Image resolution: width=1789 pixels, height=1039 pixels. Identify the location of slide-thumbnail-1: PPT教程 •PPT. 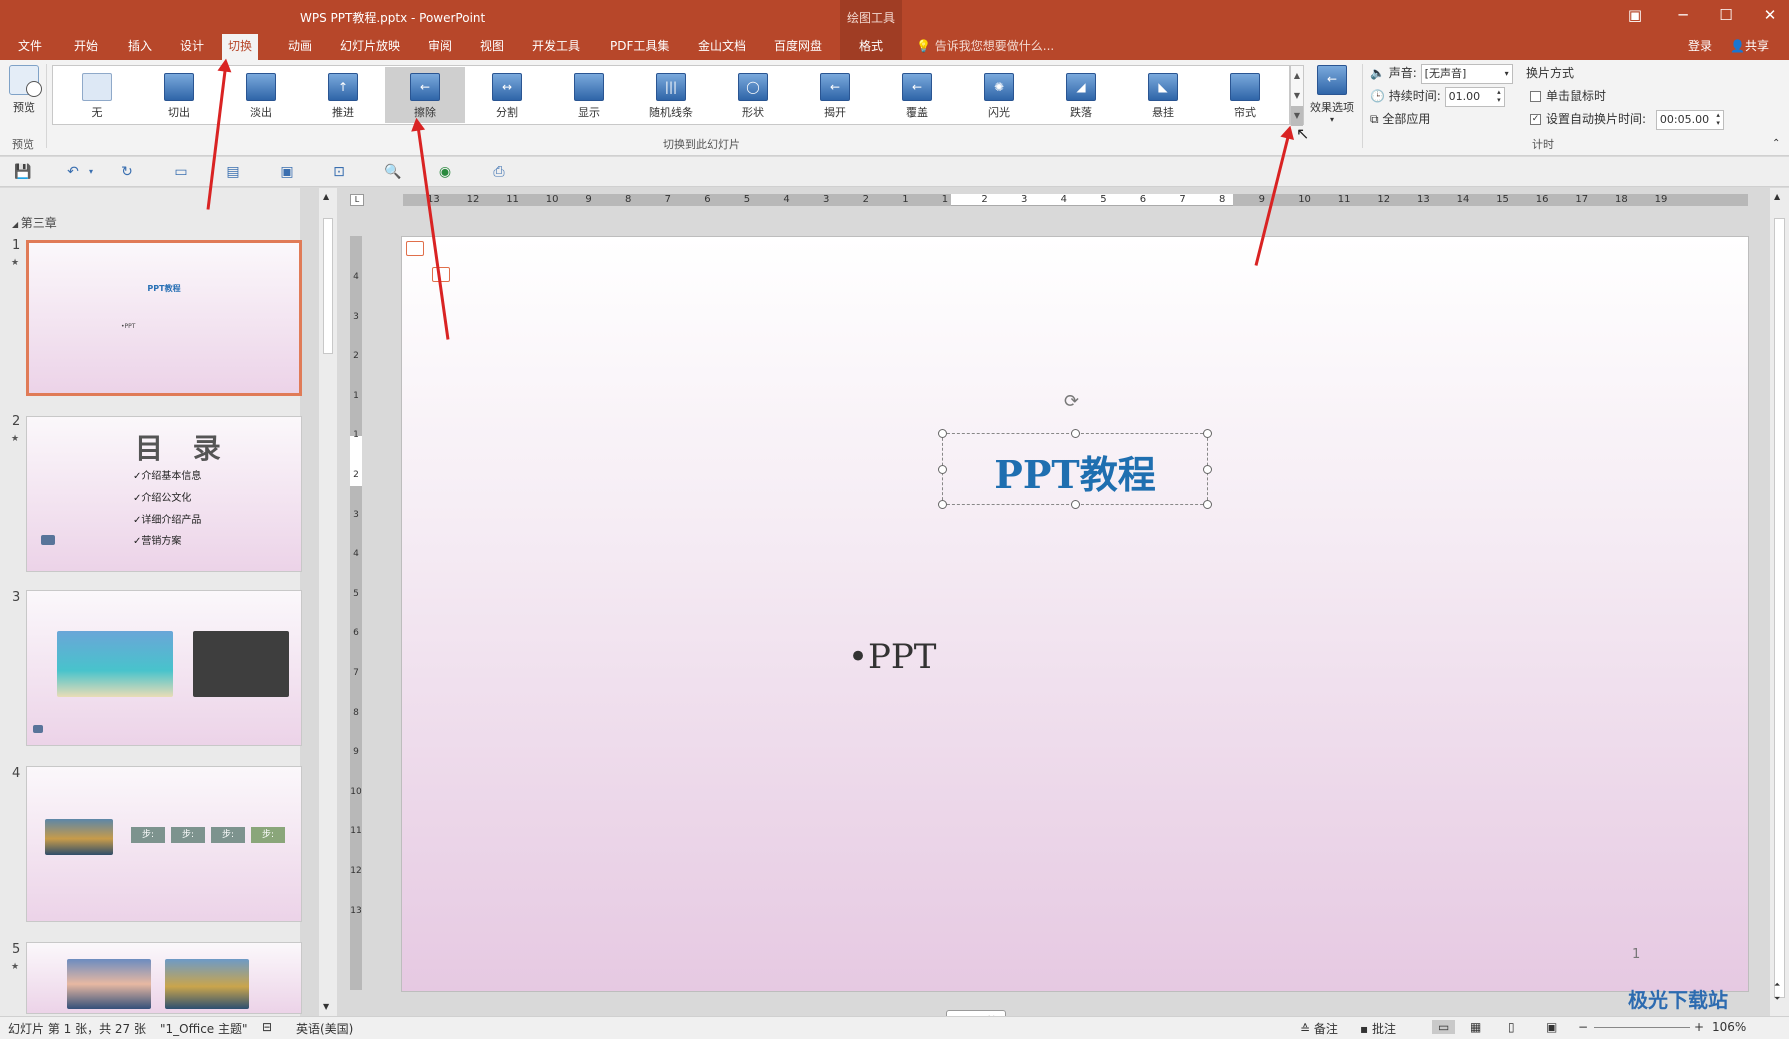
(164, 318).